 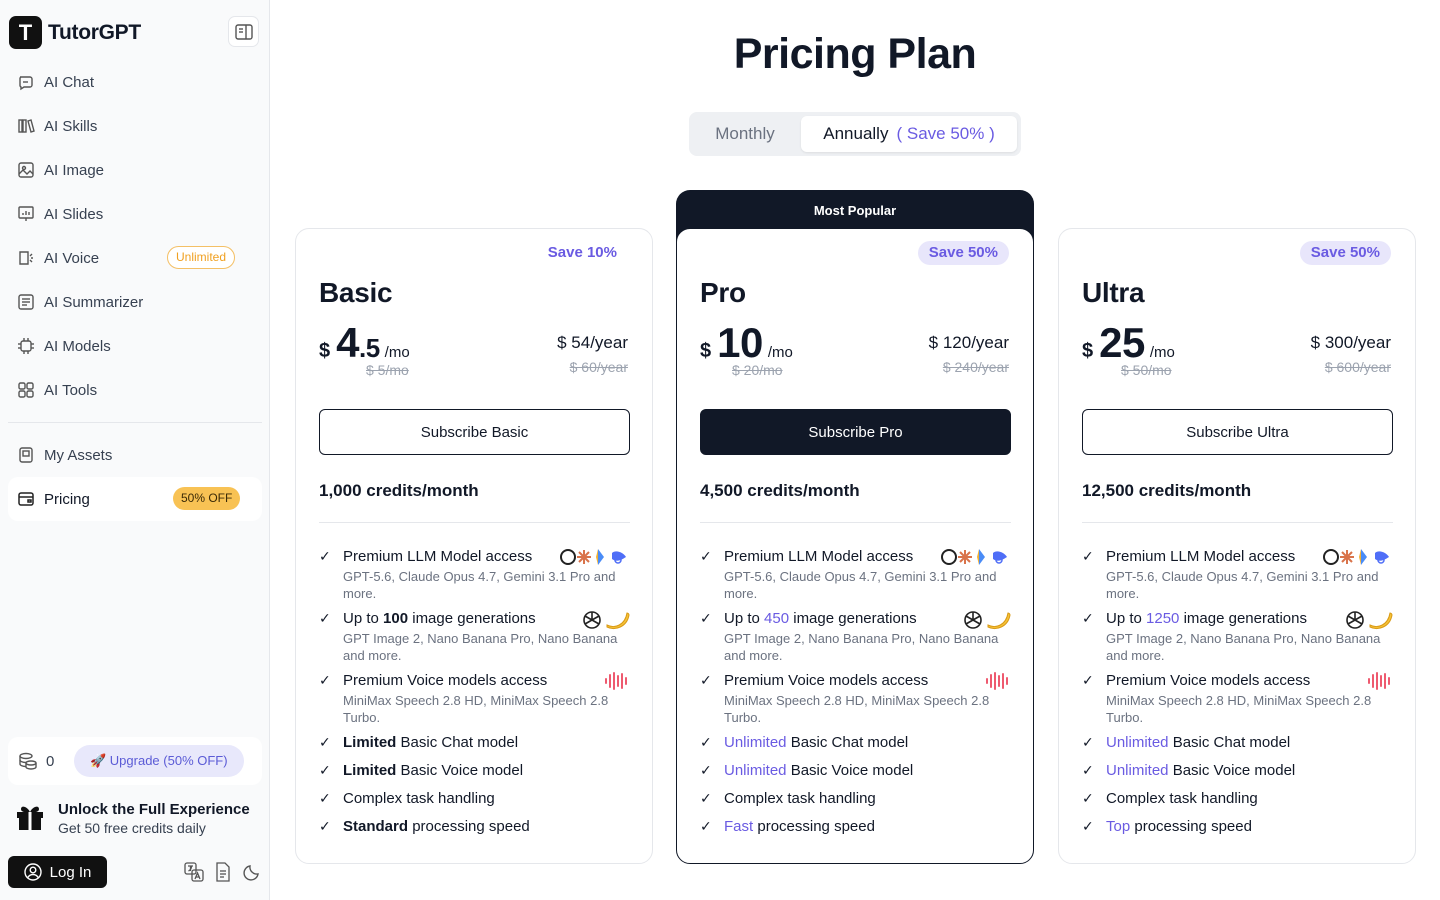 I want to click on sidebar-item-ai-summarizer: AI Summarizer, so click(x=135, y=302).